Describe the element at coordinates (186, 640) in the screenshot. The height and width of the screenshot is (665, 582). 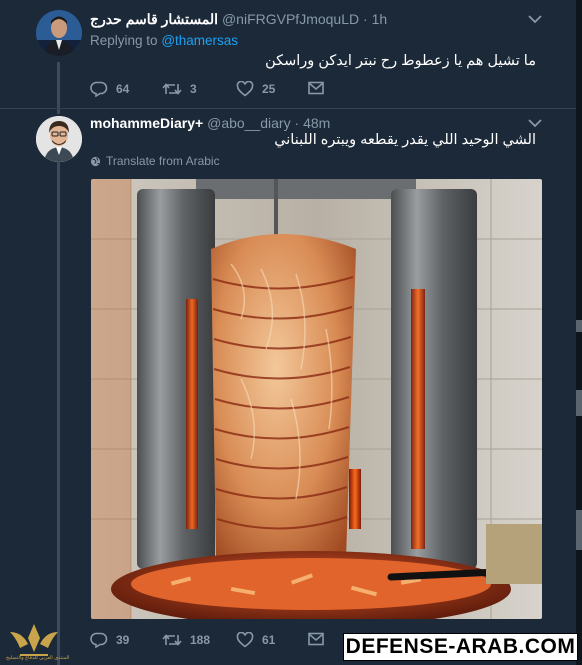
I see `retweet-button: 188` at that location.